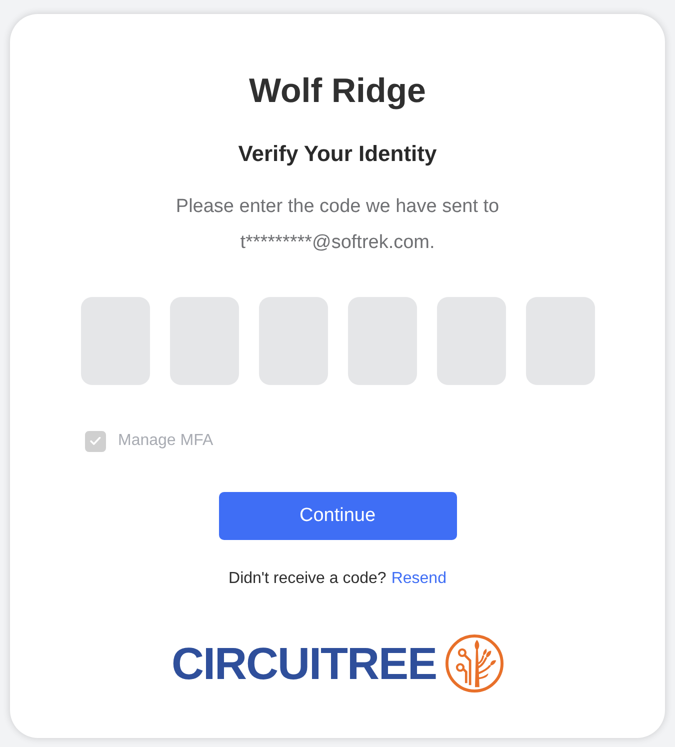 The height and width of the screenshot is (747, 675). I want to click on continue-button: Continue, so click(337, 516).